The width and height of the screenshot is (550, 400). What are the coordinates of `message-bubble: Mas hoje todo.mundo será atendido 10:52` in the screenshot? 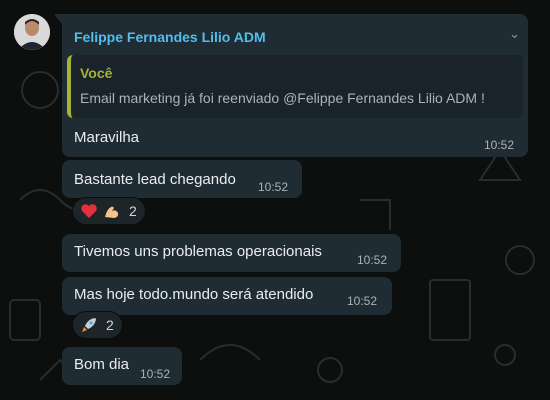 It's located at (227, 296).